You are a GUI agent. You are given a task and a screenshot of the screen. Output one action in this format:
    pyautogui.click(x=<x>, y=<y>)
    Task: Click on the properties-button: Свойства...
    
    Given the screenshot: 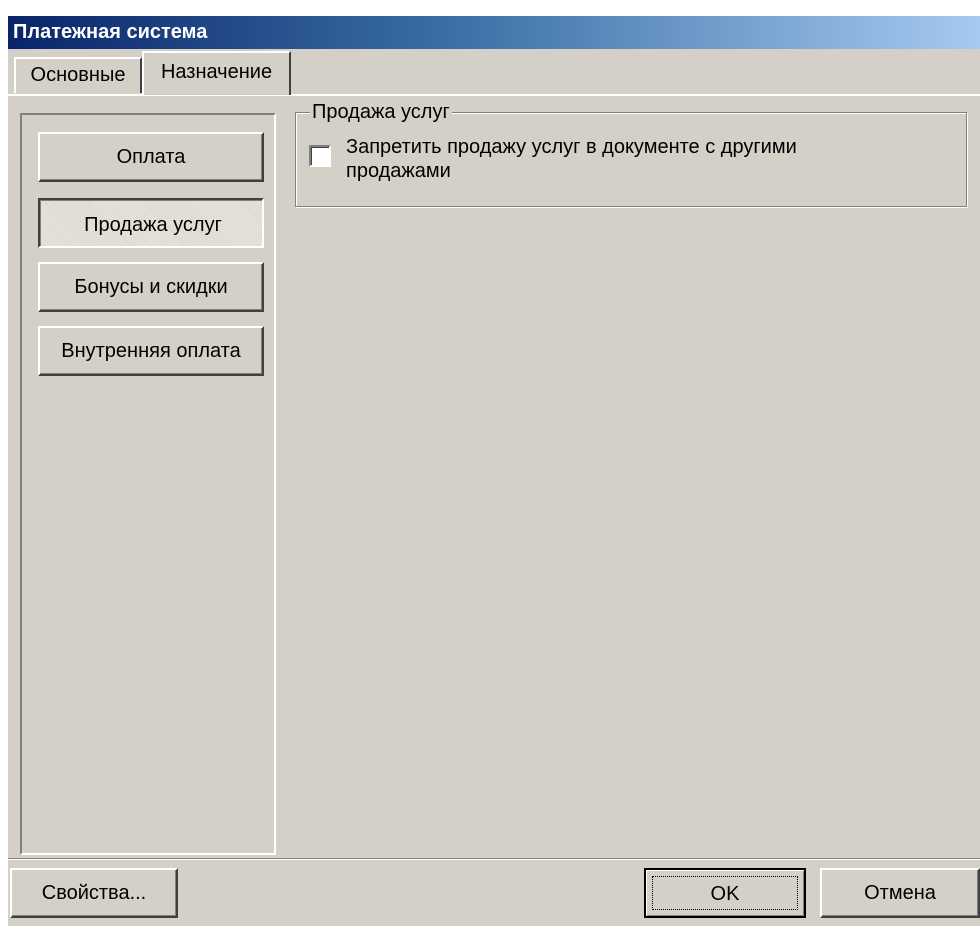 What is the action you would take?
    pyautogui.click(x=94, y=893)
    